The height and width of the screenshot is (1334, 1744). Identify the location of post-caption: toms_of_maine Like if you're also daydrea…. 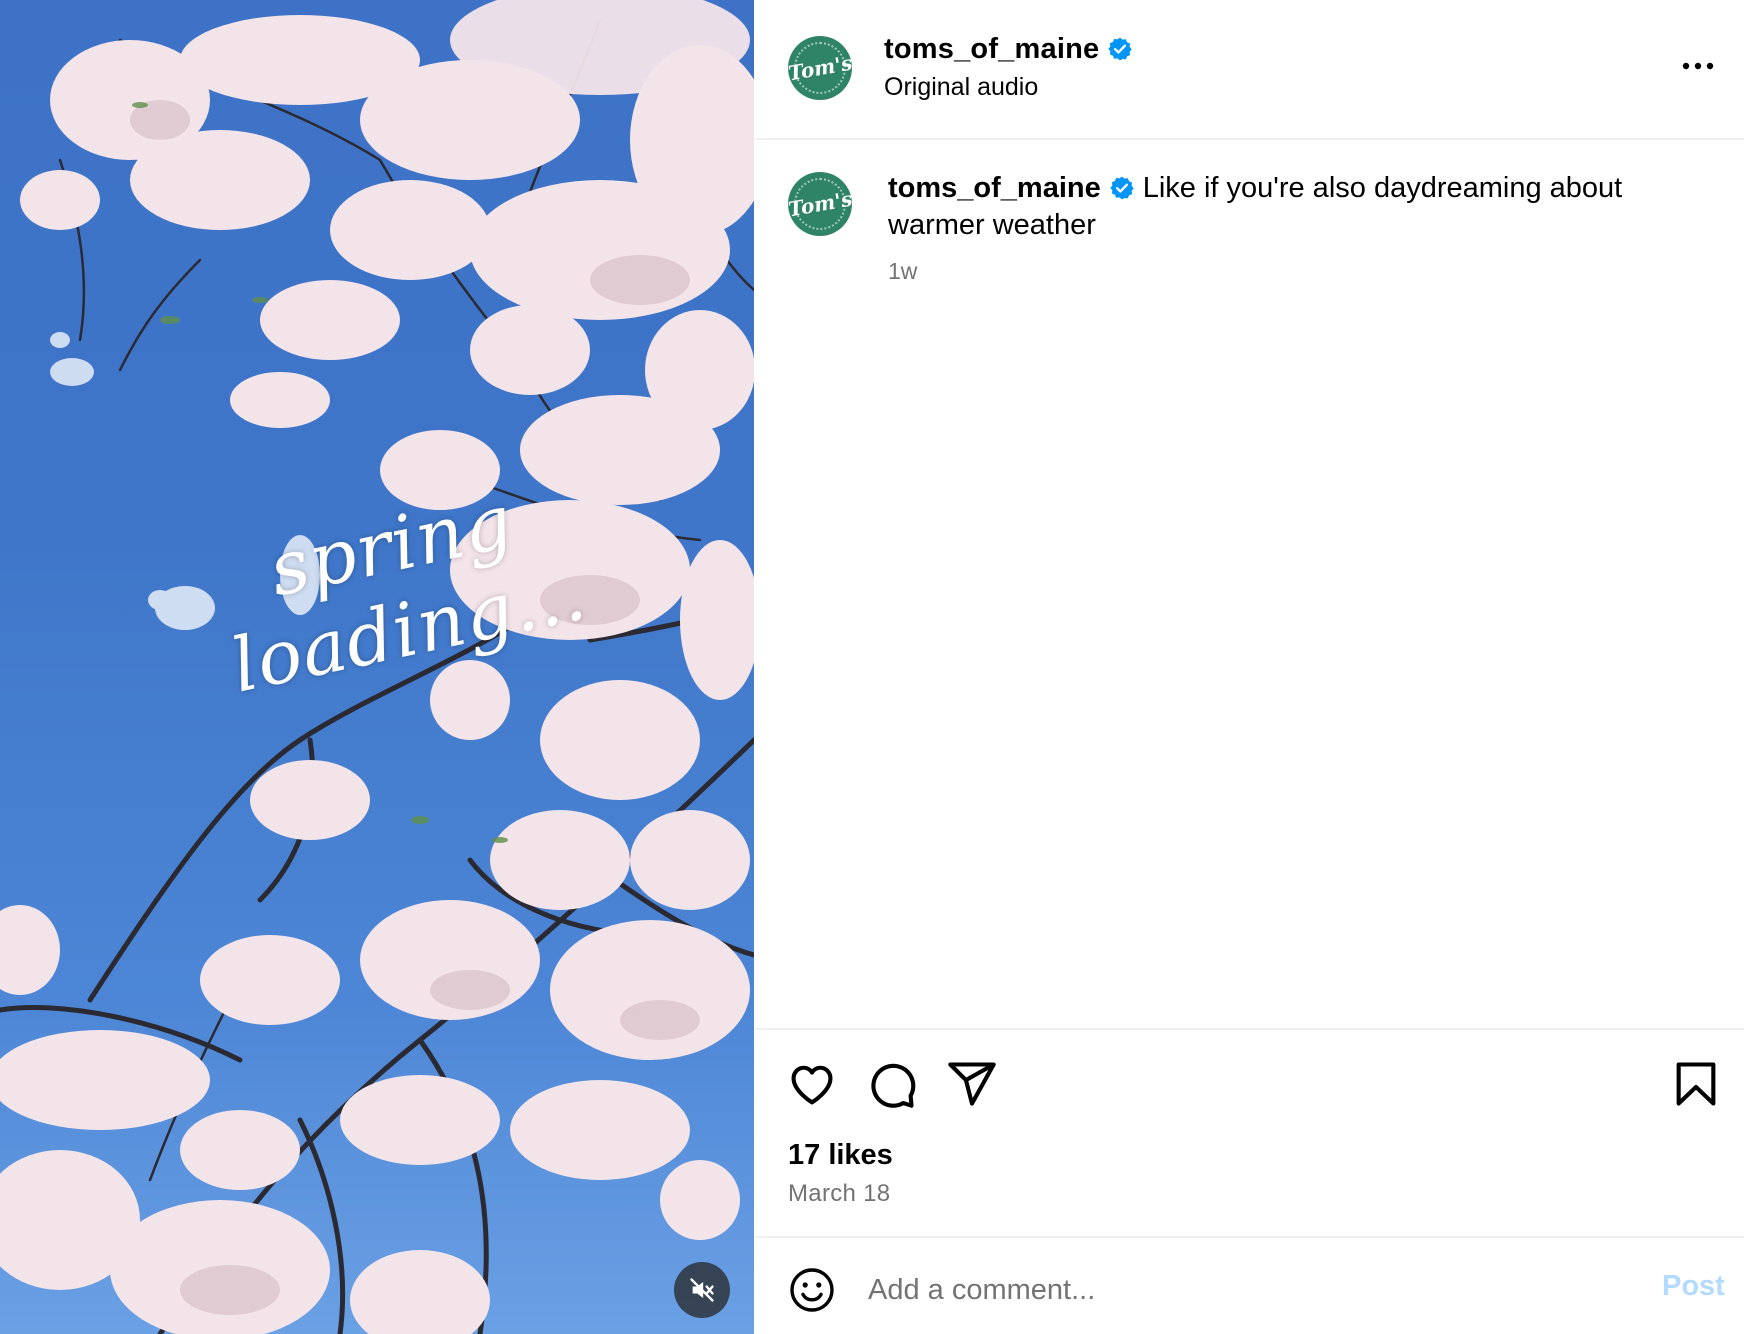
(1283, 207).